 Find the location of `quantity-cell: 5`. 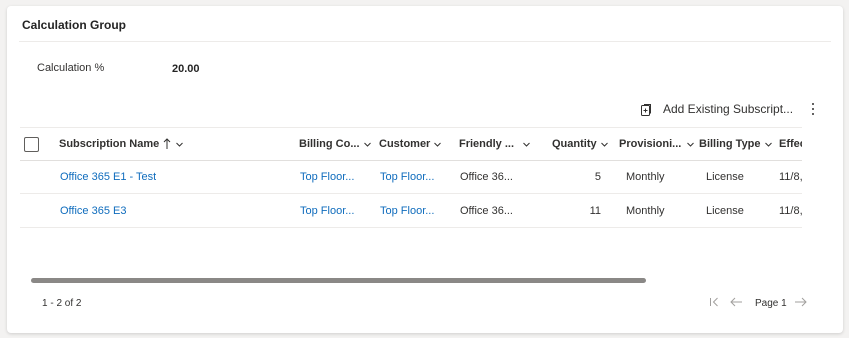

quantity-cell: 5 is located at coordinates (597, 177).